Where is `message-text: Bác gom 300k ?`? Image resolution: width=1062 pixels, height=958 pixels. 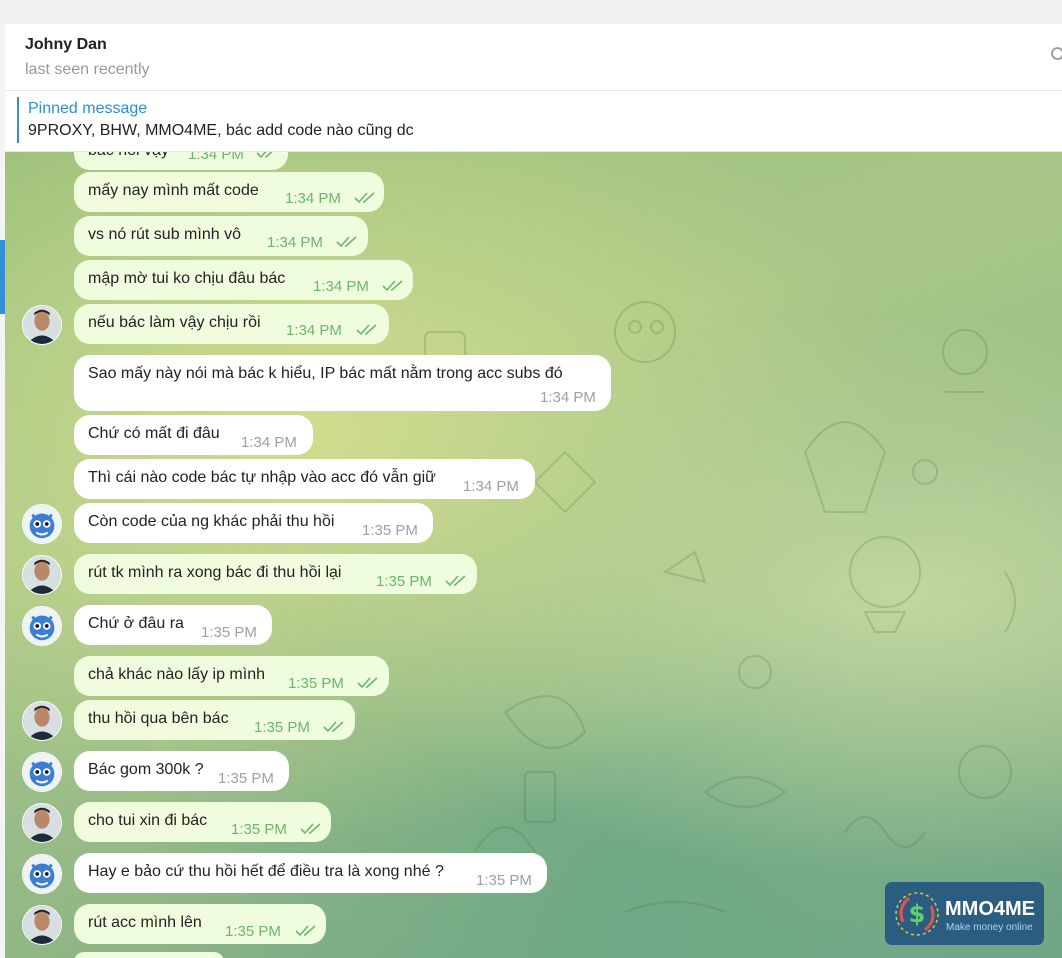
message-text: Bác gom 300k ? is located at coordinates (146, 769).